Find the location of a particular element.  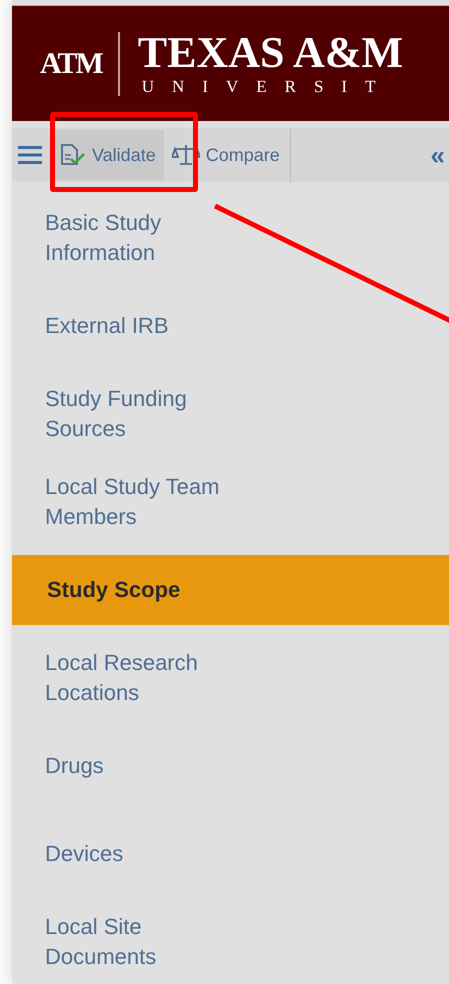

sidebar-item: External IRB is located at coordinates (230, 326).